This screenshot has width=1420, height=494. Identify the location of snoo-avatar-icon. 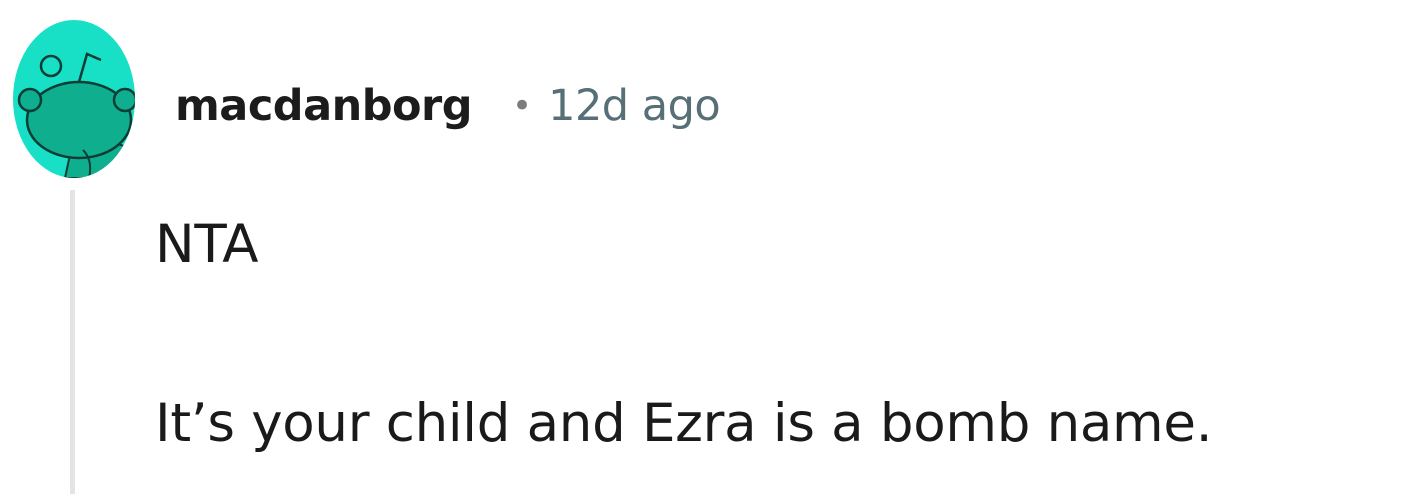
(74, 99).